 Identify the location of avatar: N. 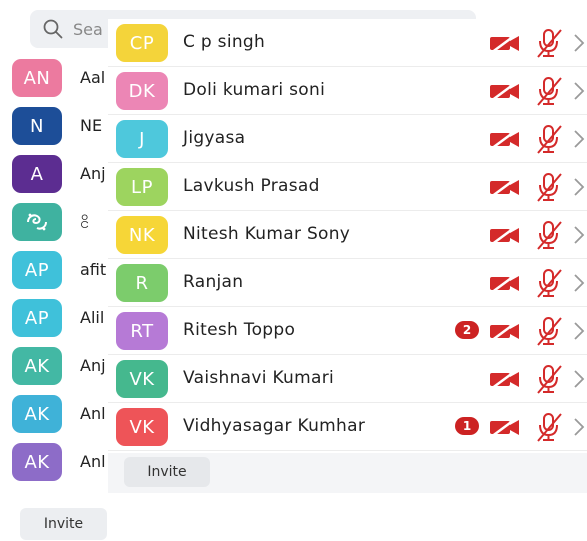
(37, 126).